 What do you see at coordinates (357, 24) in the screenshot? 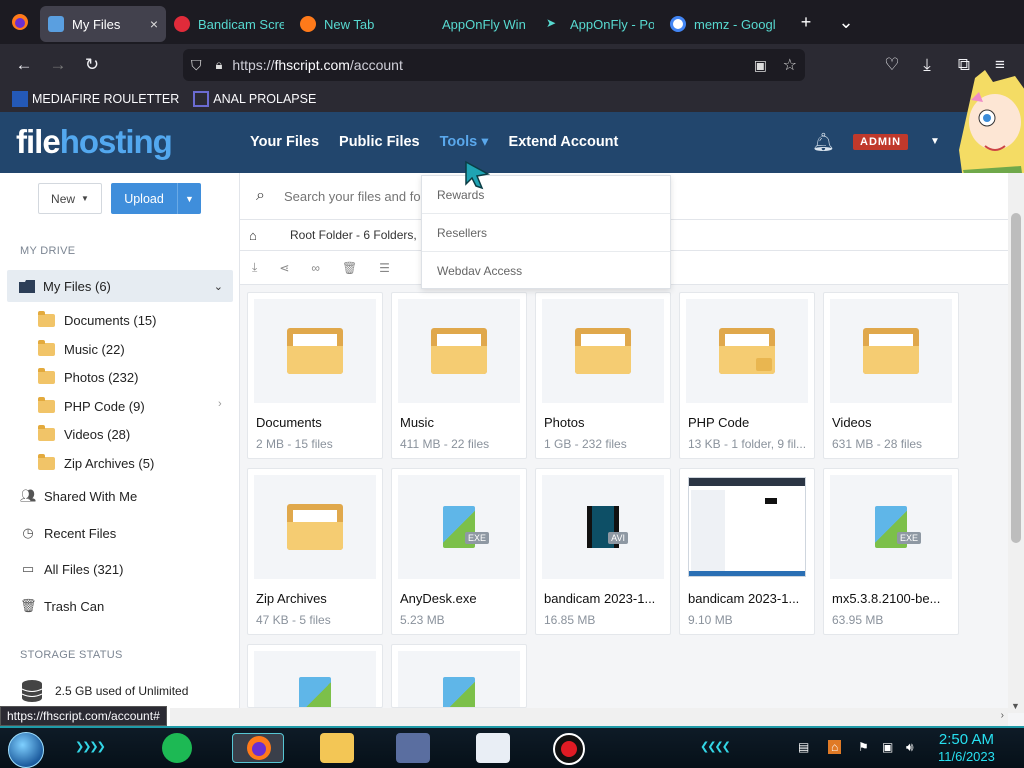
I see `tab-new-tab: New Tab` at bounding box center [357, 24].